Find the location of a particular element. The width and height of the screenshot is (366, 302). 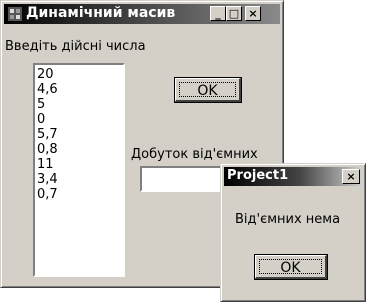

maximize-button: □ is located at coordinates (234, 13).